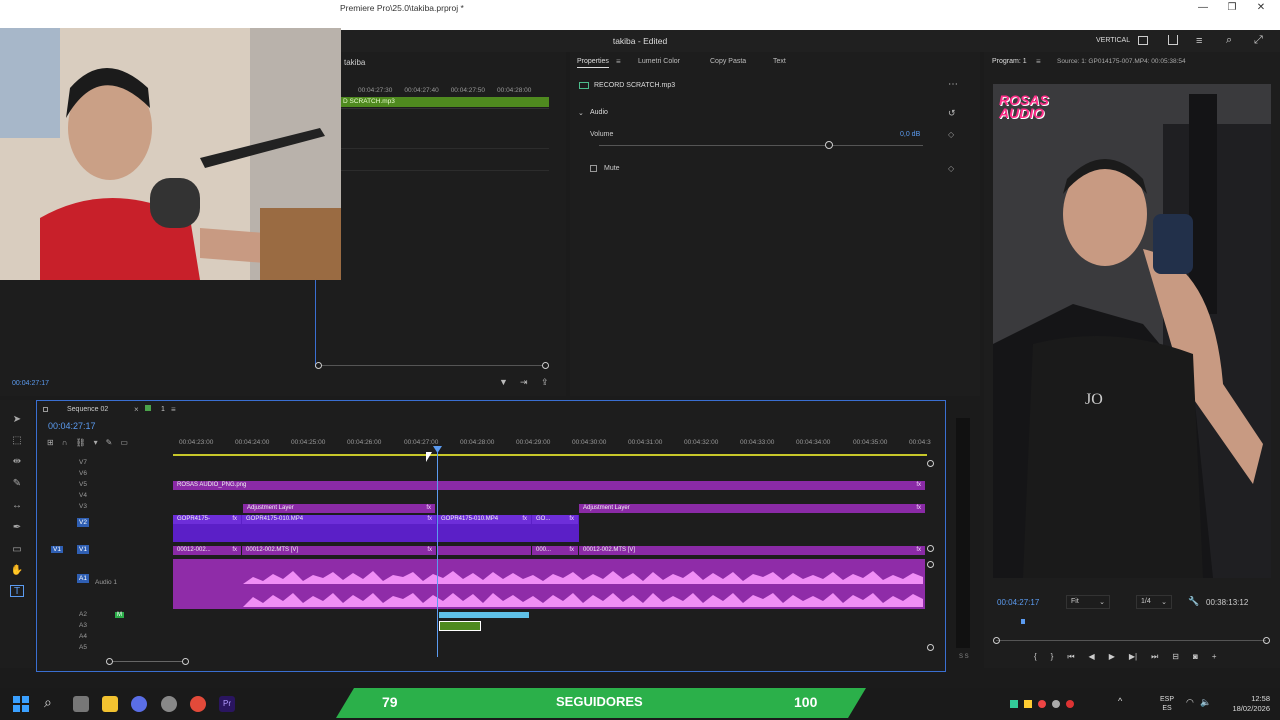 Image resolution: width=1280 pixels, height=720 pixels. What do you see at coordinates (109, 442) in the screenshot?
I see `wrench-icon: ✎` at bounding box center [109, 442].